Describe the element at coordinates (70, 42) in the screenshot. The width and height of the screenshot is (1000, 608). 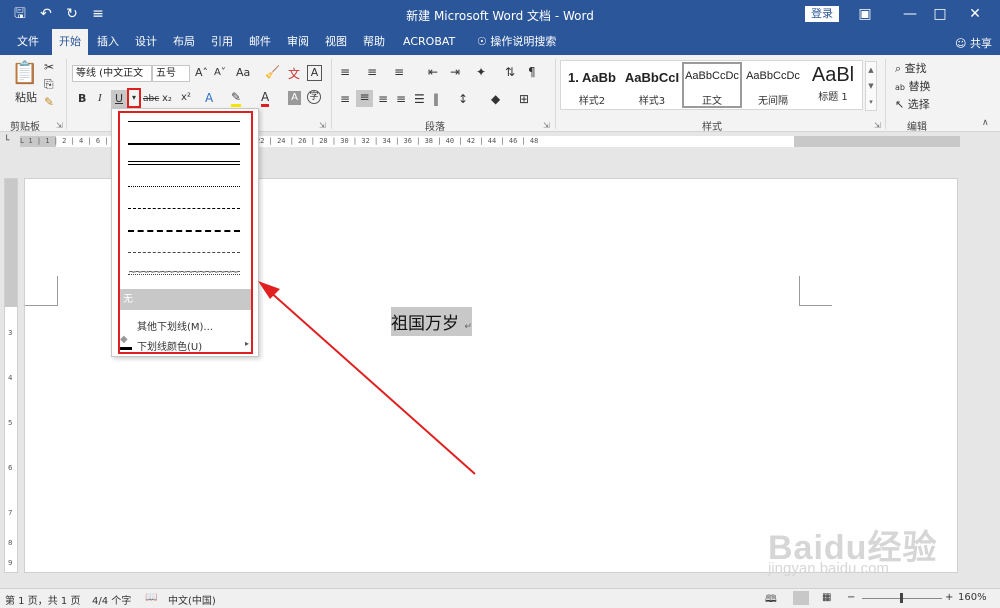
I see `tab-home: 开始` at that location.